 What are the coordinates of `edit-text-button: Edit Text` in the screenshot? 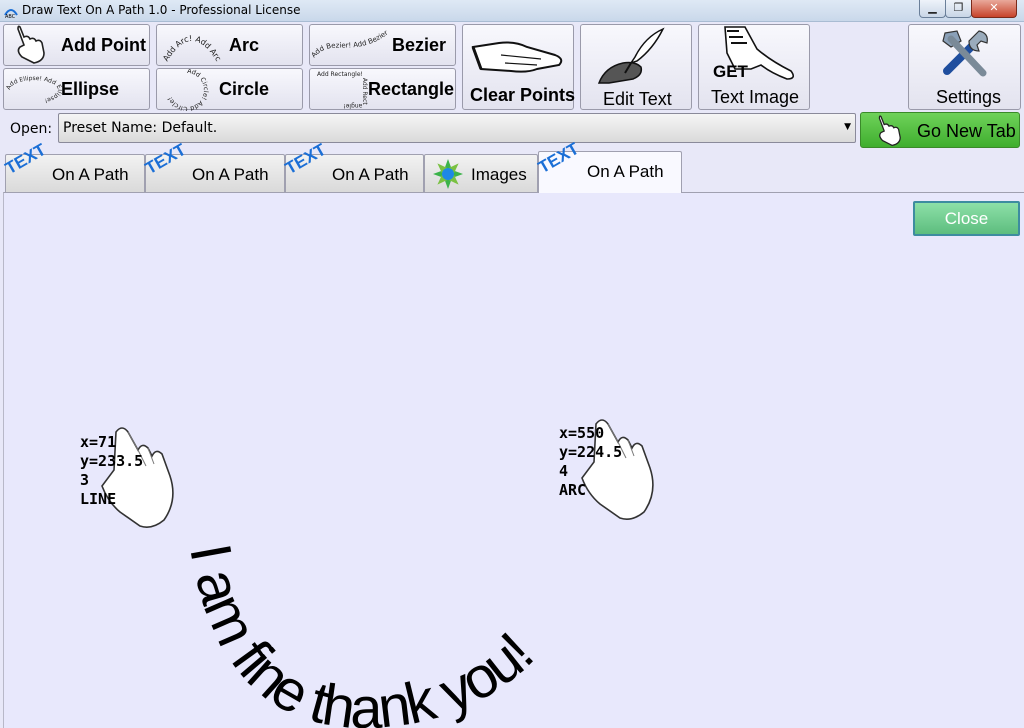 It's located at (636, 67).